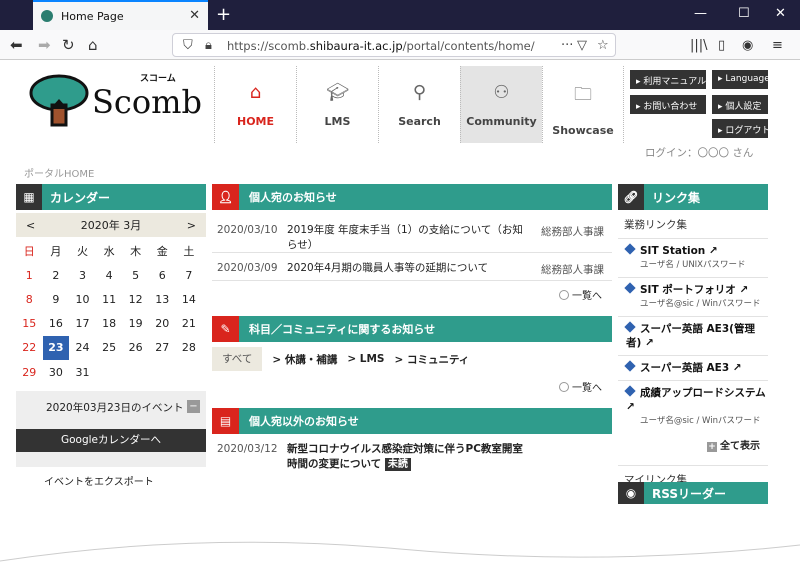 Image resolution: width=800 pixels, height=571 pixels. Describe the element at coordinates (564, 295) in the screenshot. I see `circle-arrow-icon` at that location.